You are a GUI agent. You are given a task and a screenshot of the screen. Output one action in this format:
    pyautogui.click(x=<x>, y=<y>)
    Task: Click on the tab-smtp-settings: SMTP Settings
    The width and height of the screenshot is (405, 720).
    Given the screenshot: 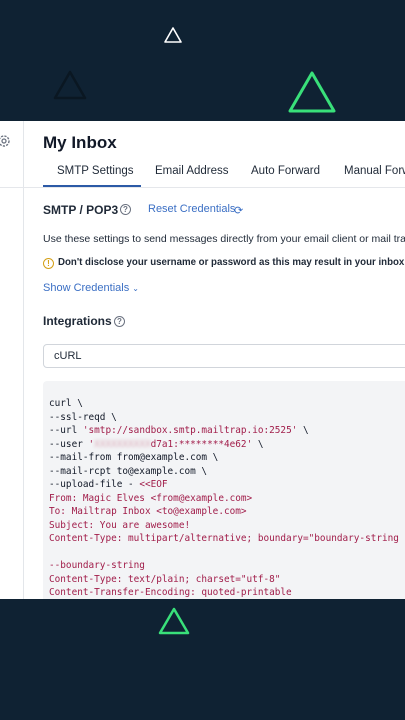 What is the action you would take?
    pyautogui.click(x=95, y=171)
    